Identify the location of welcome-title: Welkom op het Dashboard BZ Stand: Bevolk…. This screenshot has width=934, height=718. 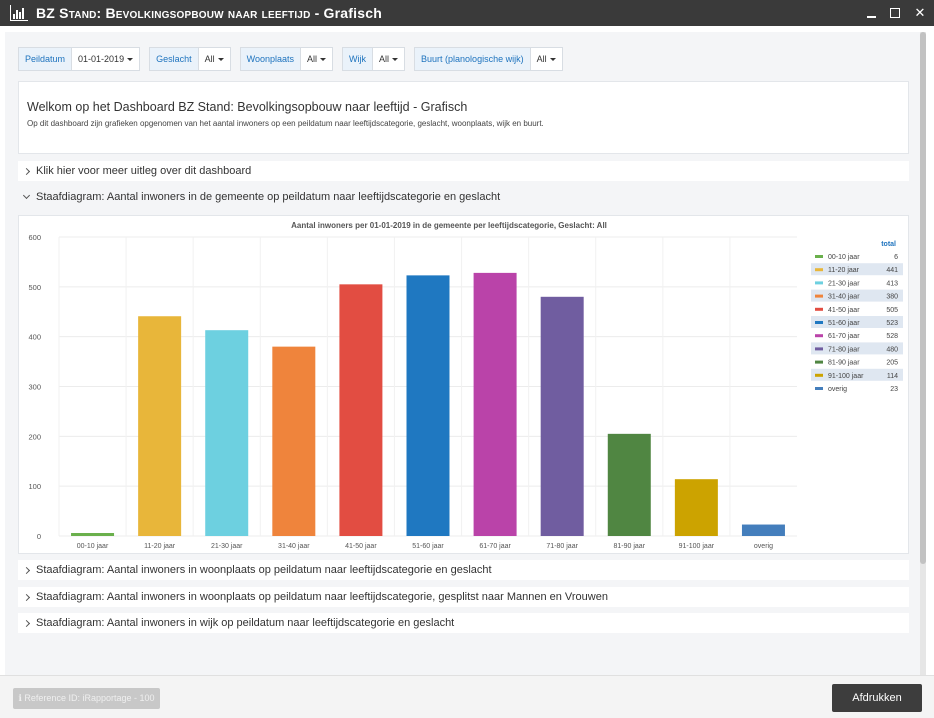
(247, 107).